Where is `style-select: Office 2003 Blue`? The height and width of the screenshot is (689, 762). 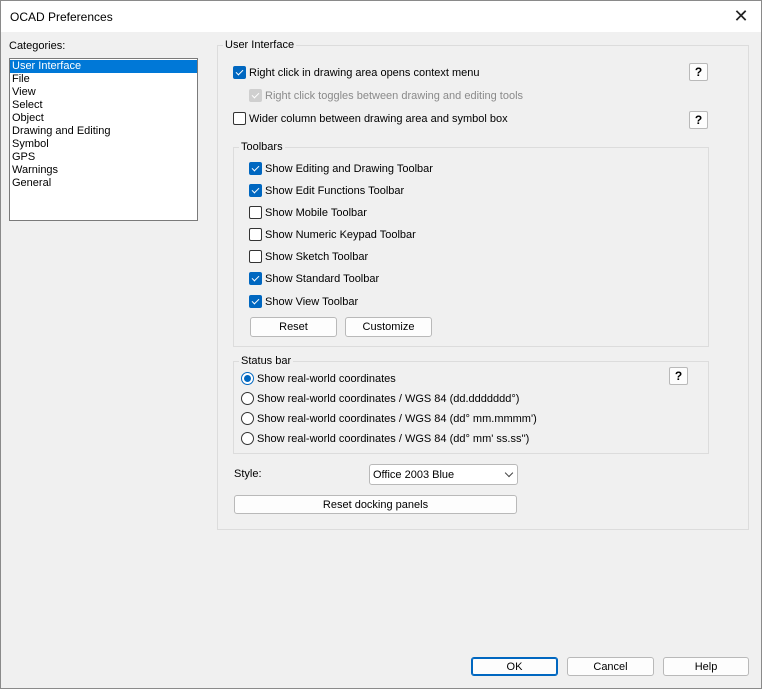
style-select: Office 2003 Blue is located at coordinates (443, 474).